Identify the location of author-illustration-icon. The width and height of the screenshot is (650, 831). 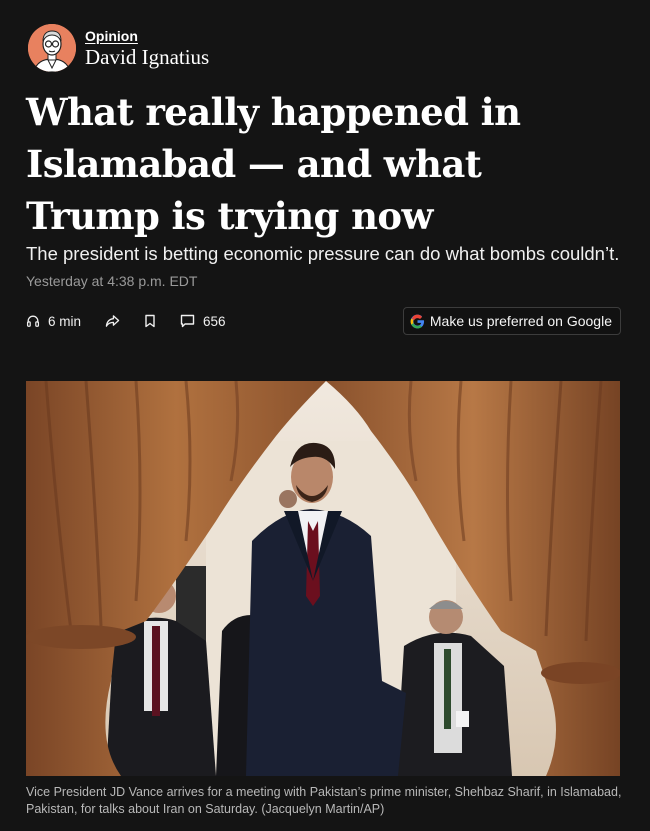
(52, 48).